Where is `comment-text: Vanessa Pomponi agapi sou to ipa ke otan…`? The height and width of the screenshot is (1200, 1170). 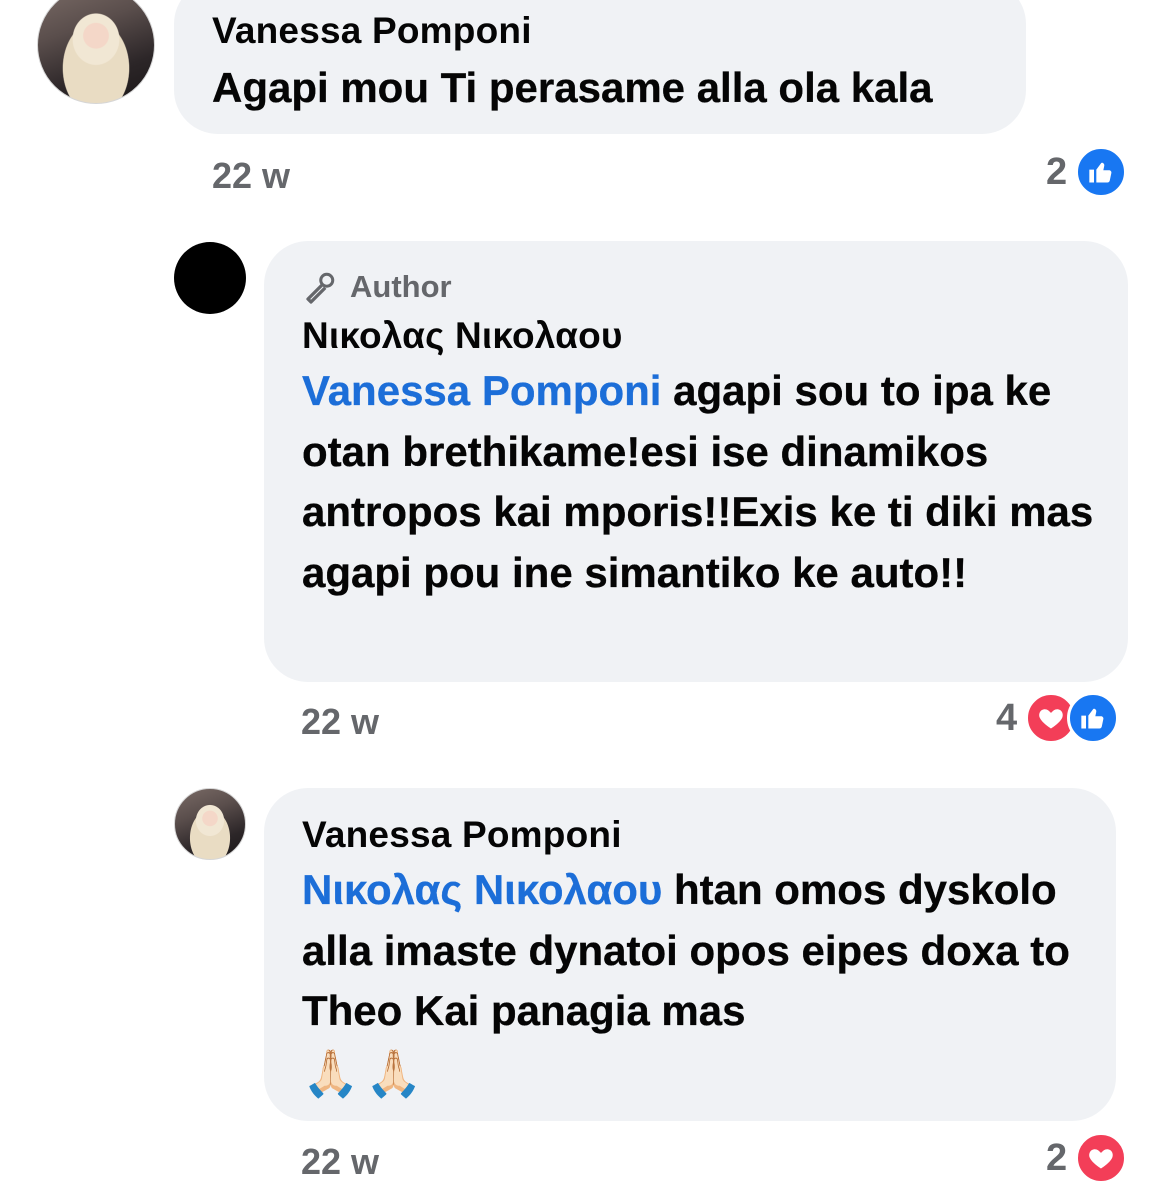
comment-text: Vanessa Pomponi agapi sou to ipa ke otan… is located at coordinates (707, 482).